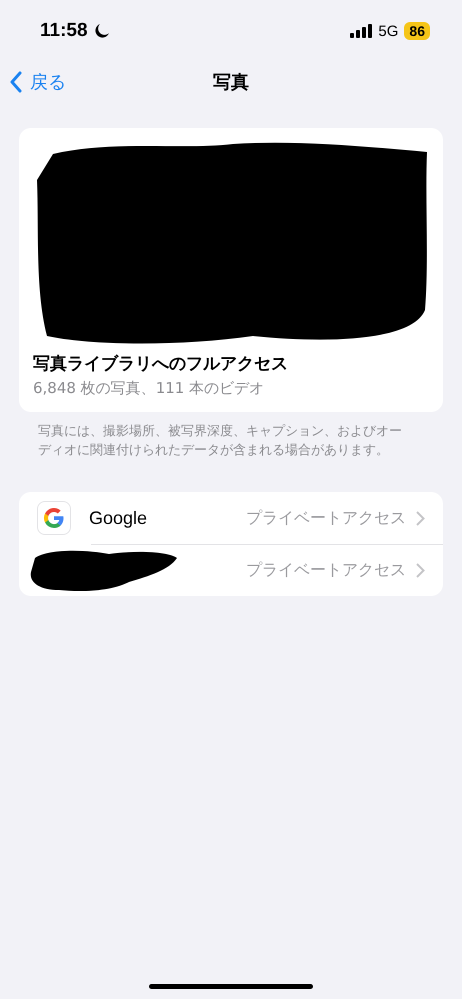  What do you see at coordinates (54, 518) in the screenshot?
I see `g-logo-icon` at bounding box center [54, 518].